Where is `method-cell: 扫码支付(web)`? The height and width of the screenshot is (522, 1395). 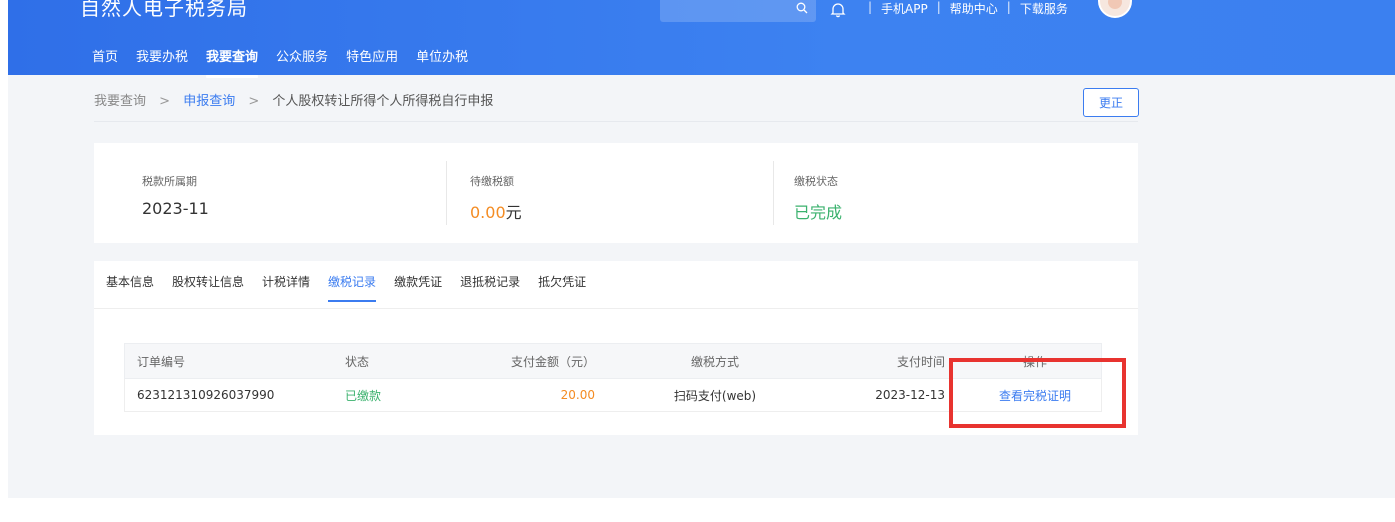
method-cell: 扫码支付(web) is located at coordinates (715, 395).